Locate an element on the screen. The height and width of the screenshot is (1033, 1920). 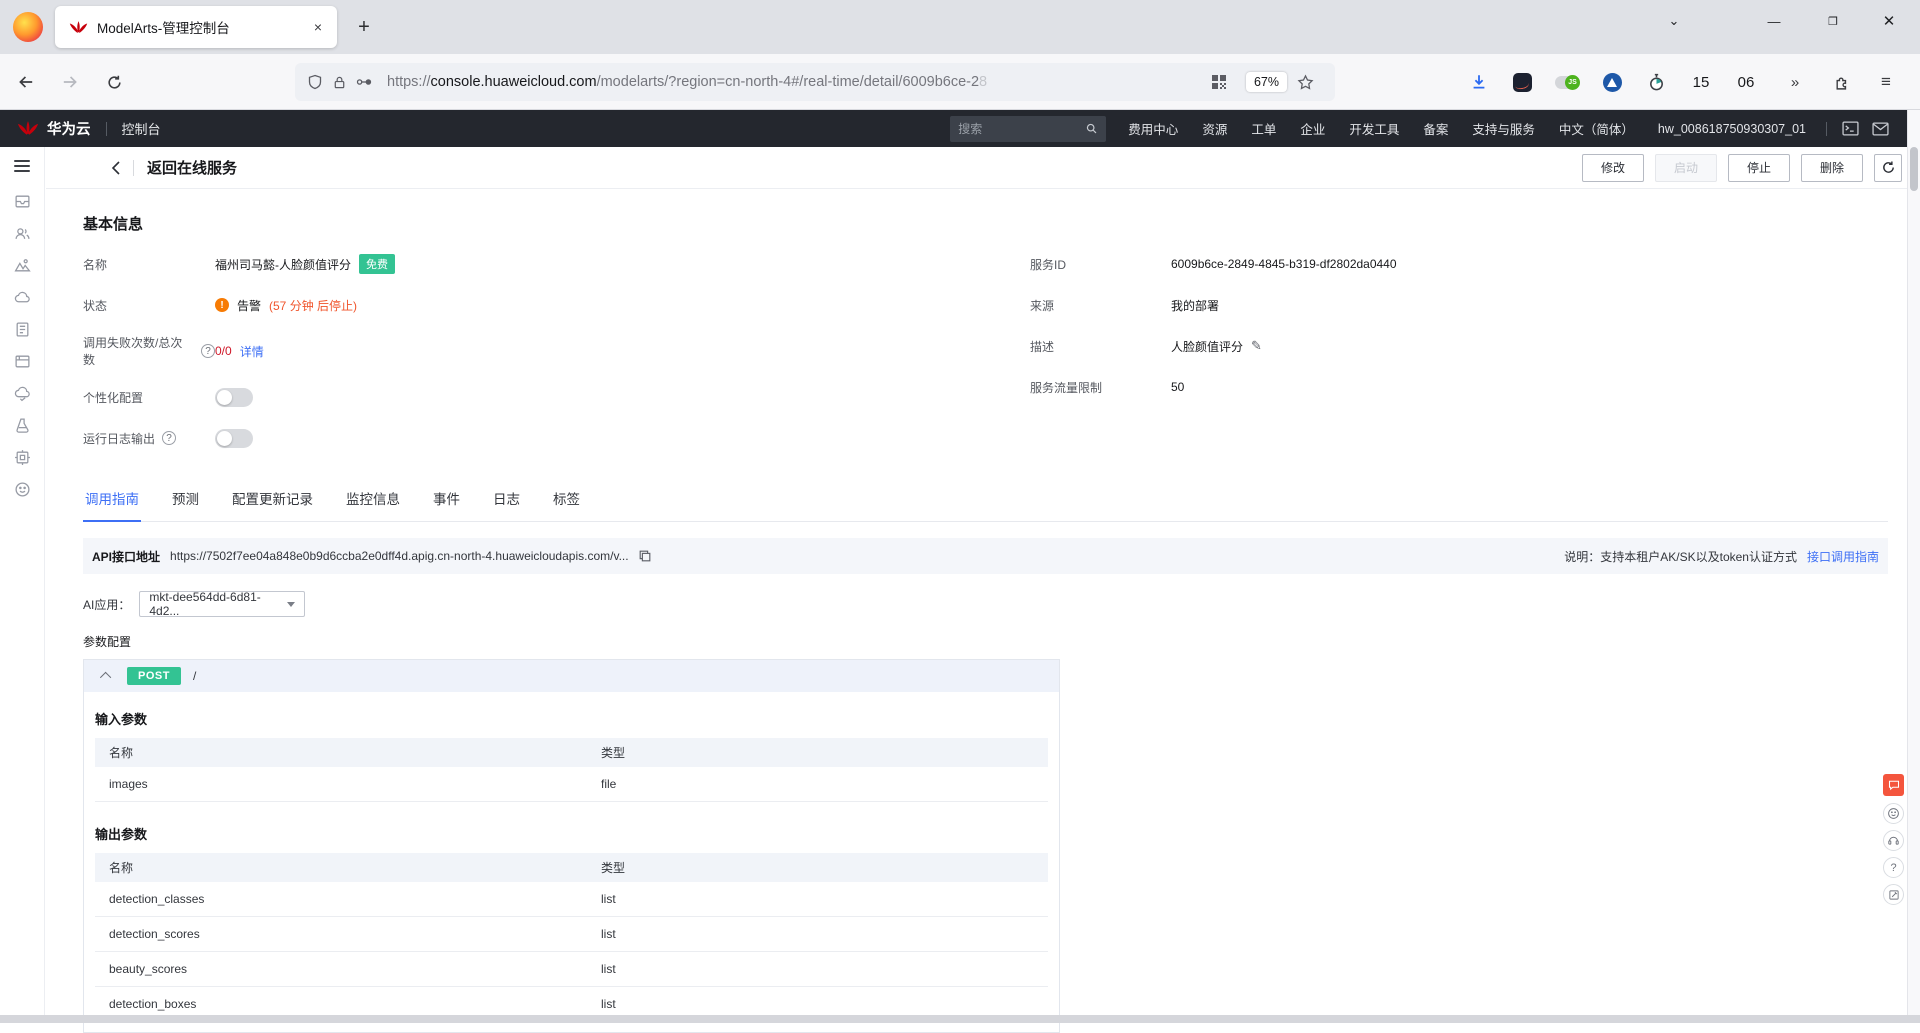
url-faded-tail: 8 is located at coordinates (983, 82).